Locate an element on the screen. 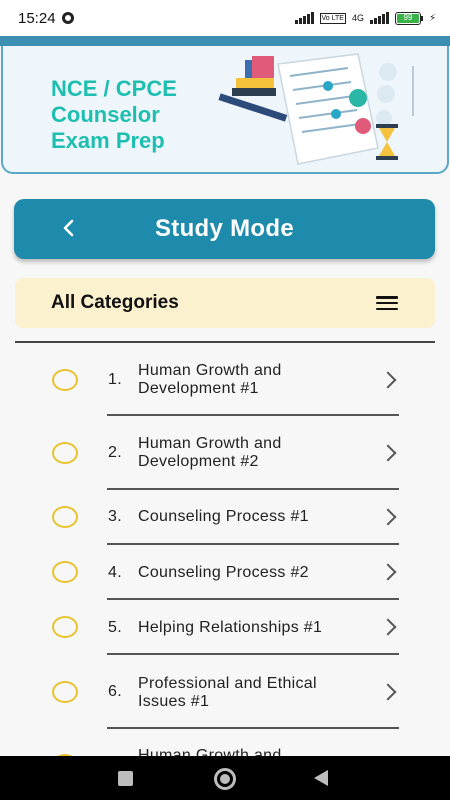  side-icons is located at coordinates (395, 94).